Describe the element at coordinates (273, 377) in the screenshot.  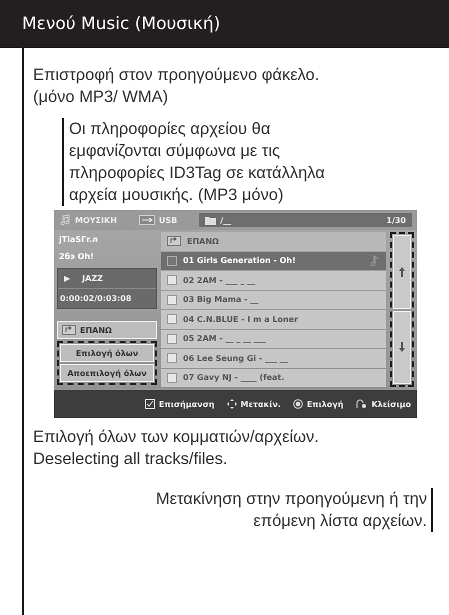
I see `track-row: 07 Gavy NJ - ____ (feat.` at that location.